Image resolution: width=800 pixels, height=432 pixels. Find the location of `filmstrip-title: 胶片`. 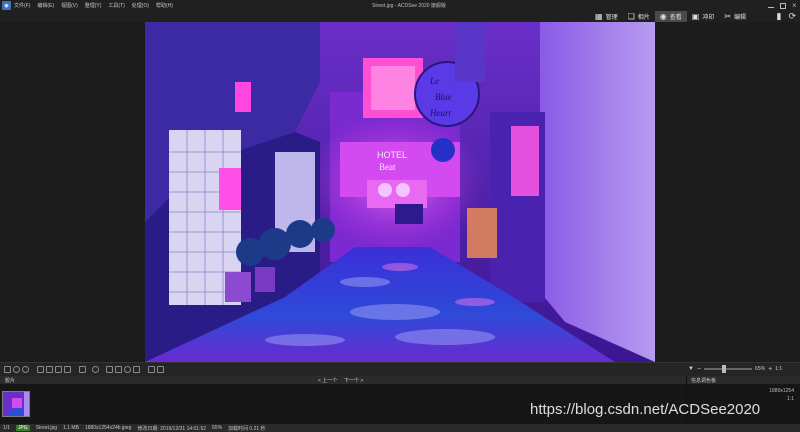

filmstrip-title: 胶片 is located at coordinates (10, 381).